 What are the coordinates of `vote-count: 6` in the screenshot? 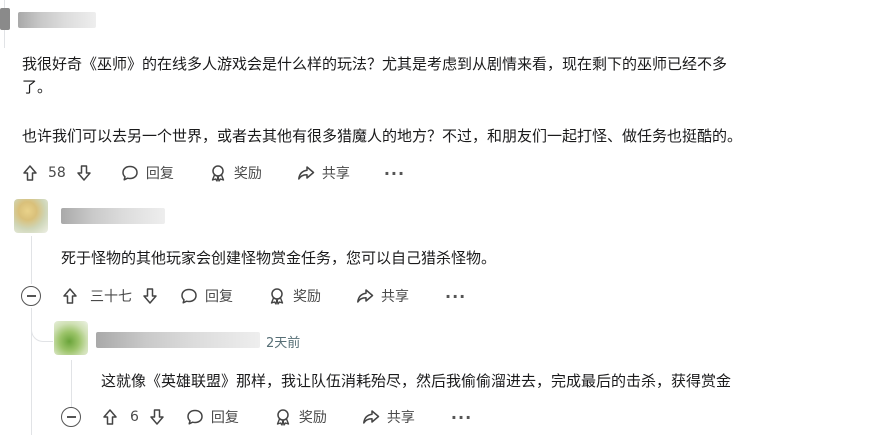 It's located at (134, 417).